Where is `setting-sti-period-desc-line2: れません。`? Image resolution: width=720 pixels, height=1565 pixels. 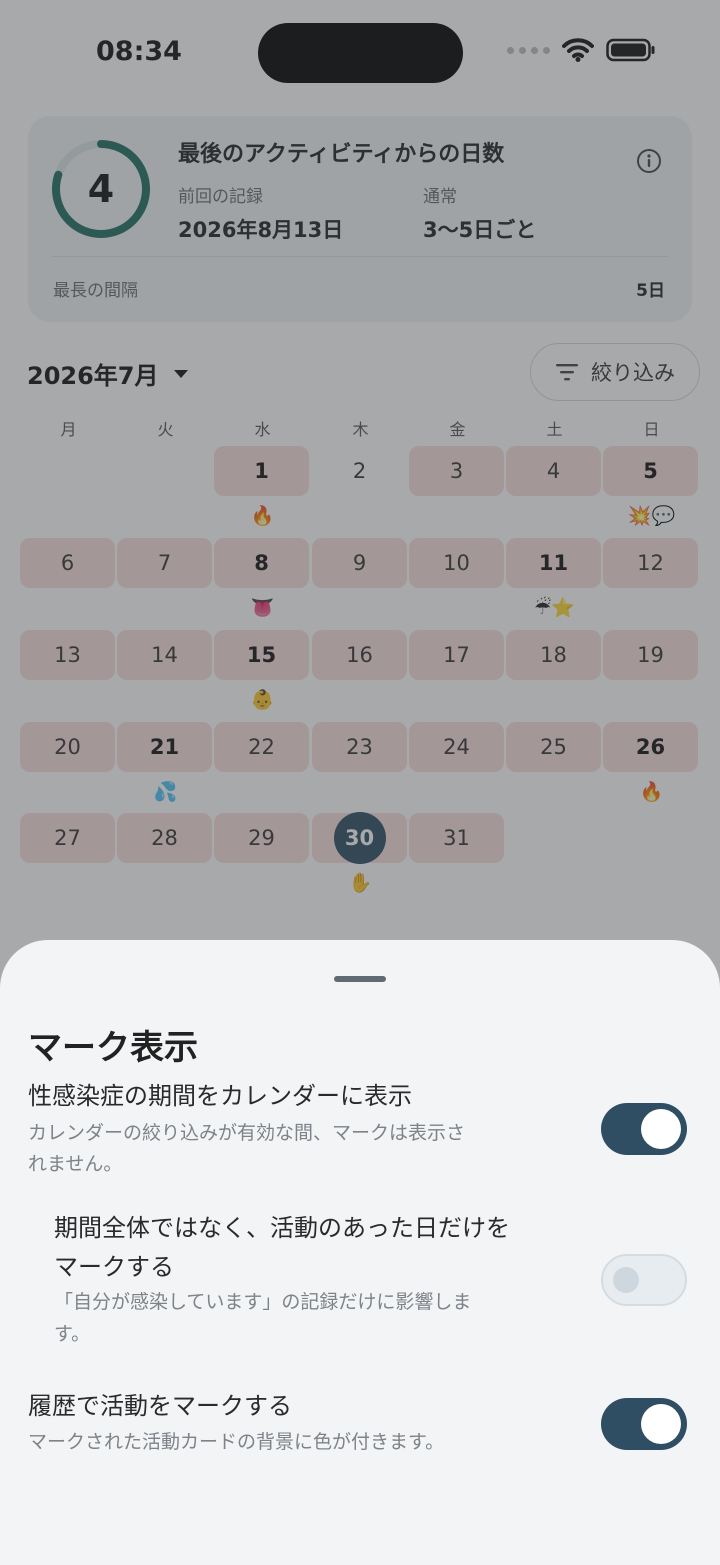
setting-sti-period-desc-line2: れません。 is located at coordinates (75, 1164).